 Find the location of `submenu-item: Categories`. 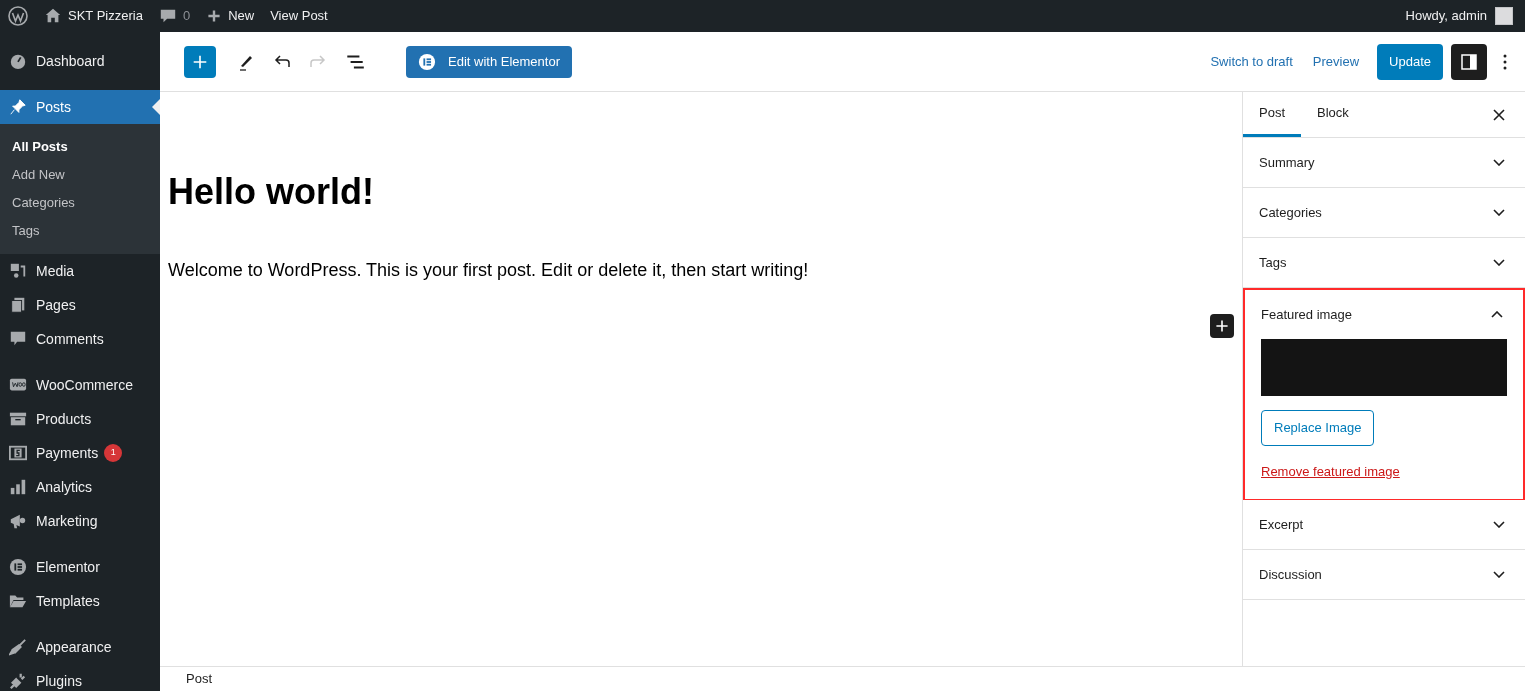

submenu-item: Categories is located at coordinates (80, 203).